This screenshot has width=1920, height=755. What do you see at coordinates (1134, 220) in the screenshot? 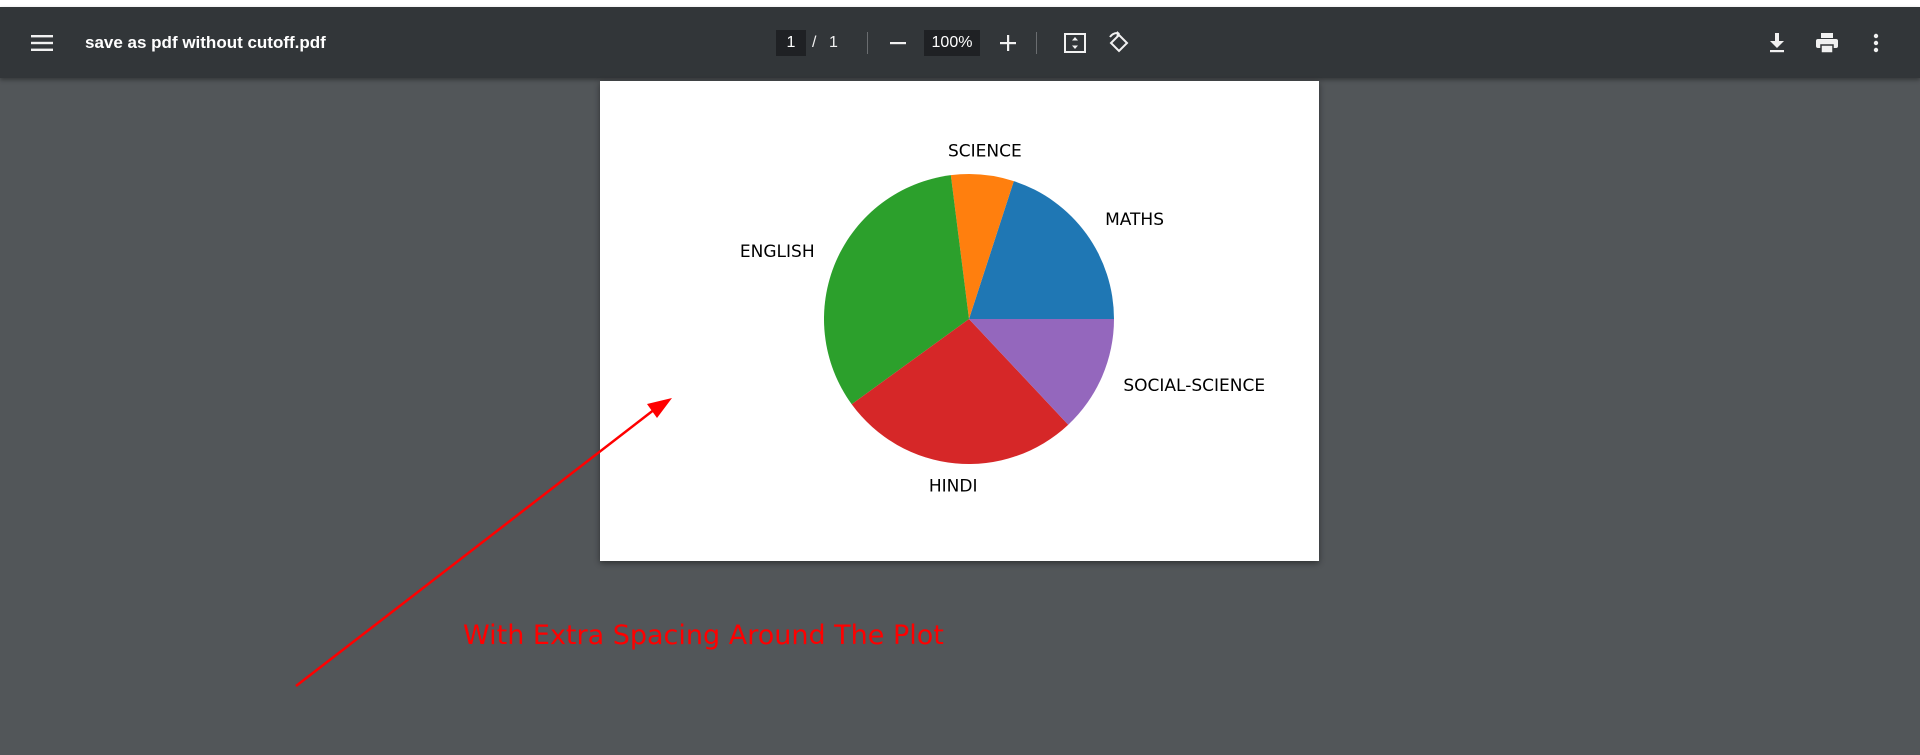
I see `pie-label-maths: MATHS` at bounding box center [1134, 220].